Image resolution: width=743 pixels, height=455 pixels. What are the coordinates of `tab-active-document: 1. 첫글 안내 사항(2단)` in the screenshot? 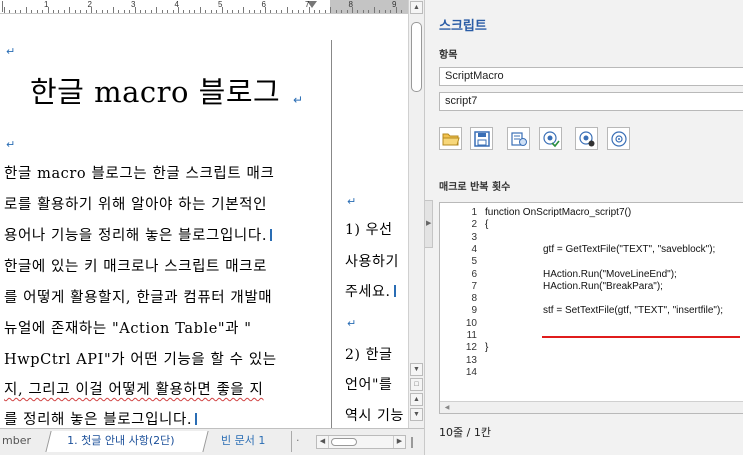 It's located at (127, 441).